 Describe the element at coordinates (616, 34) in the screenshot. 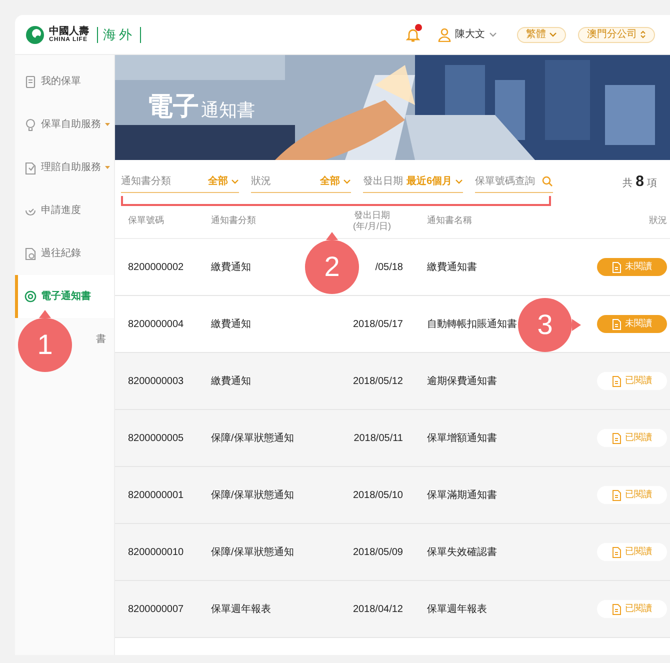

I see `branch-select: 澳門分公司` at that location.